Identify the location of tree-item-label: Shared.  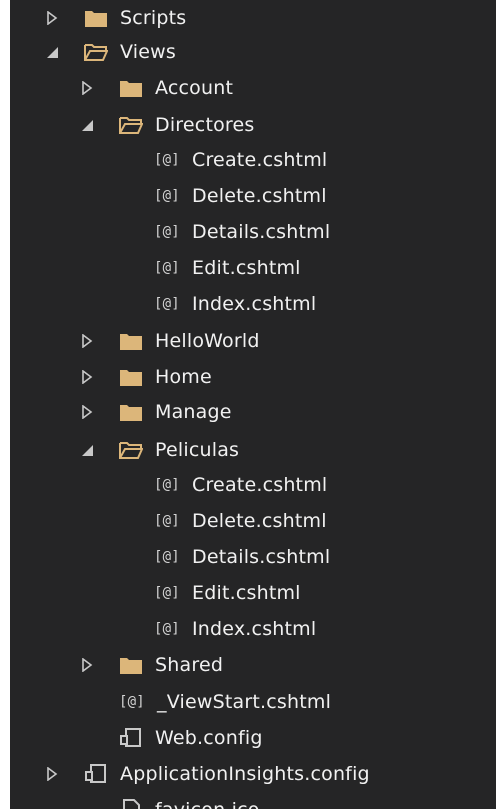
(189, 665).